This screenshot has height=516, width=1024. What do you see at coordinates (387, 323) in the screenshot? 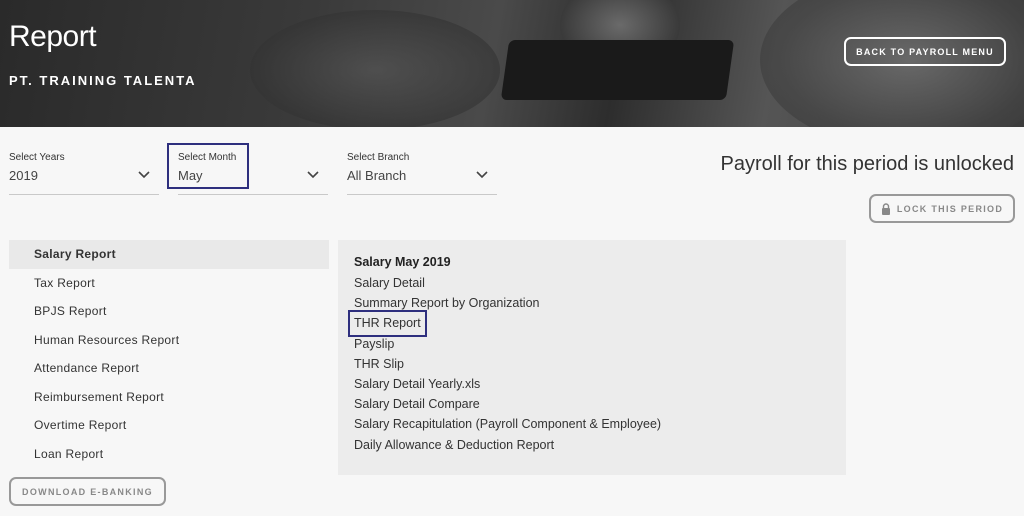
I see `report-link-thr-report: THR Report` at bounding box center [387, 323].